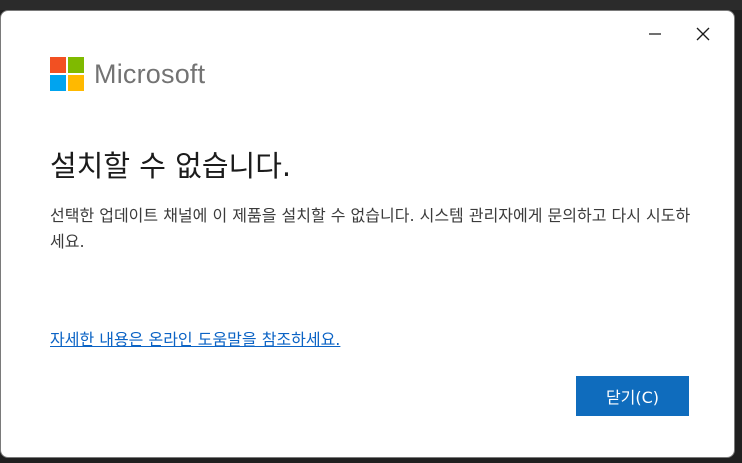  Describe the element at coordinates (150, 73) in the screenshot. I see `brand-name: Microsoft` at that location.